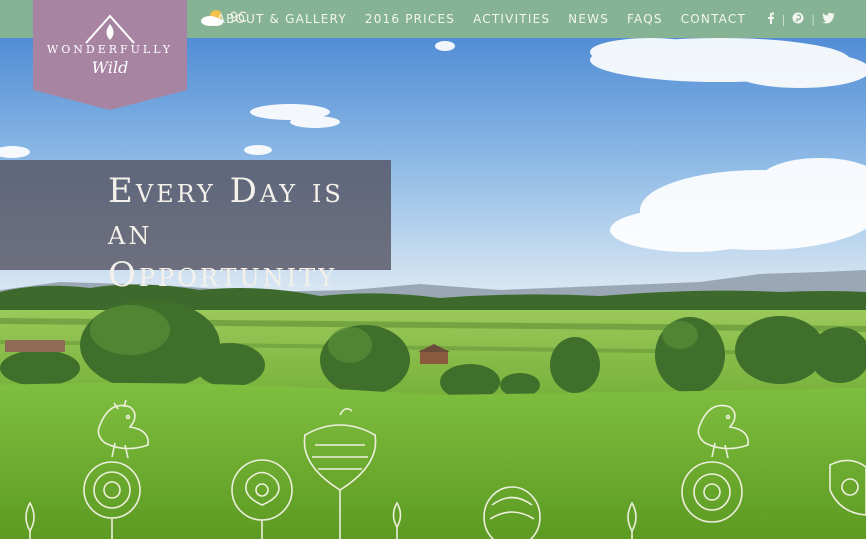 Image resolution: width=866 pixels, height=539 pixels. I want to click on nav-item-contact: Contact, so click(713, 19).